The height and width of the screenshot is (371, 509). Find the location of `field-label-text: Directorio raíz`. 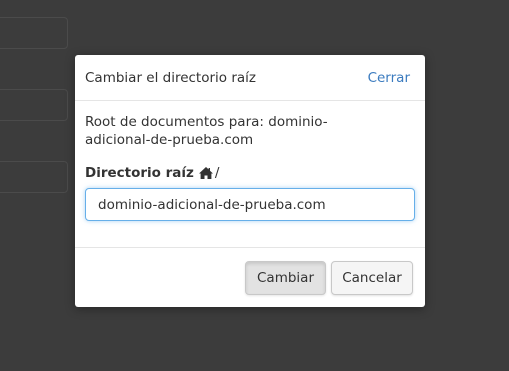

field-label-text: Directorio raíz is located at coordinates (139, 173).